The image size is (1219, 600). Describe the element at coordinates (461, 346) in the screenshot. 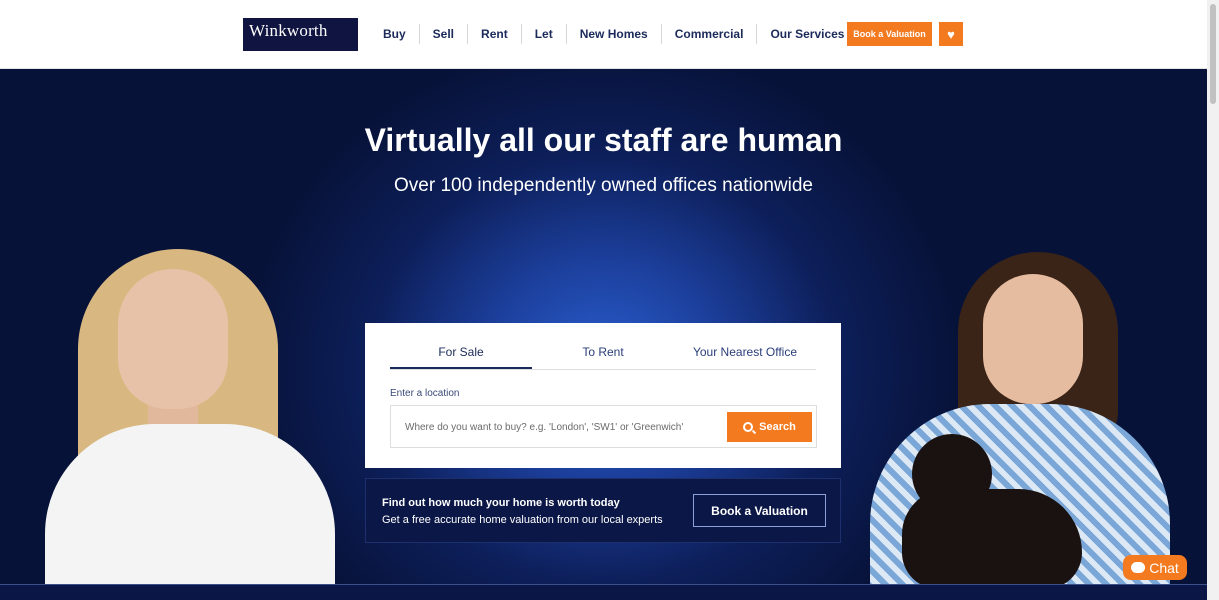

I see `tab-for-sale: For Sale` at that location.